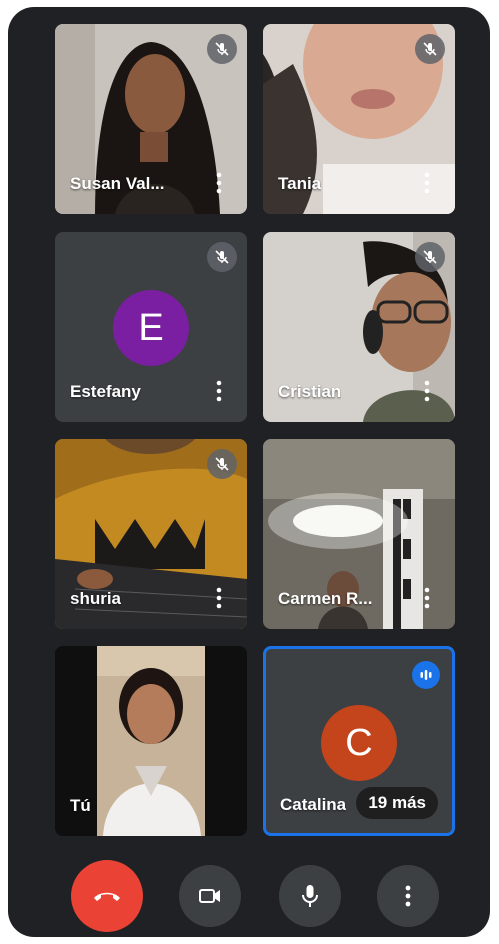  I want to click on participant-tile-shuria: shuria, so click(151, 534).